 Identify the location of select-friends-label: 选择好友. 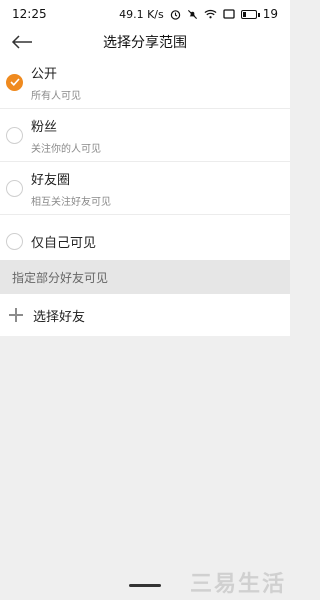
(59, 317).